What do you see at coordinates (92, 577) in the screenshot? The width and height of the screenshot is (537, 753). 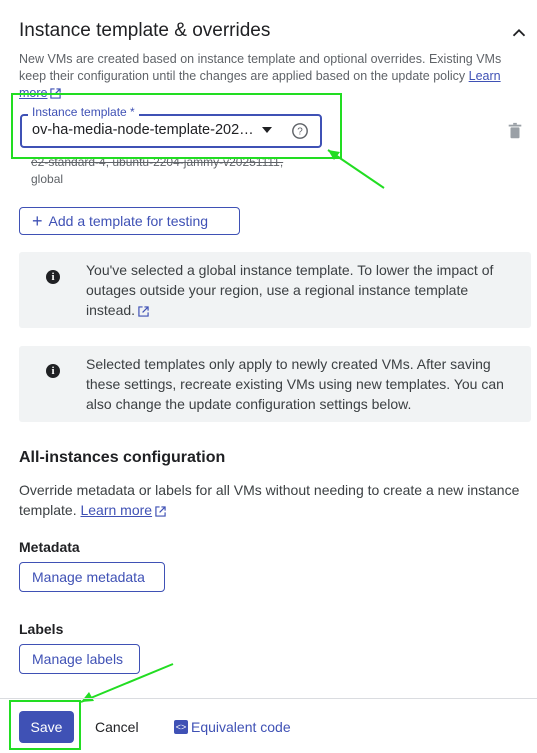 I see `manage-metadata-button: Manage metadata` at bounding box center [92, 577].